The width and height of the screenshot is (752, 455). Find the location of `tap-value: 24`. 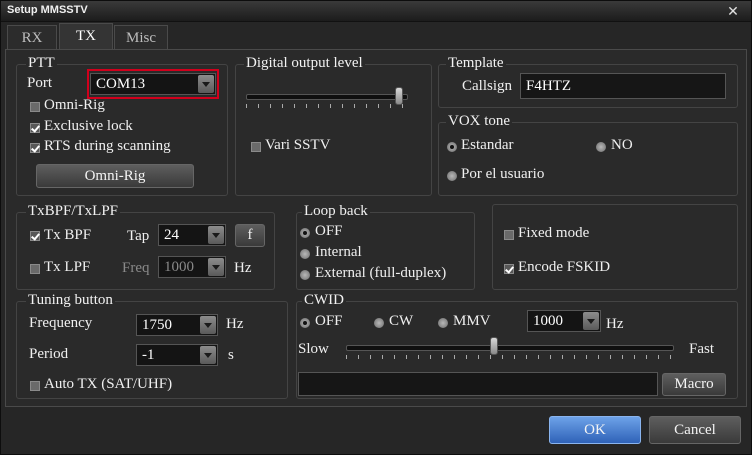

tap-value: 24 is located at coordinates (171, 235).